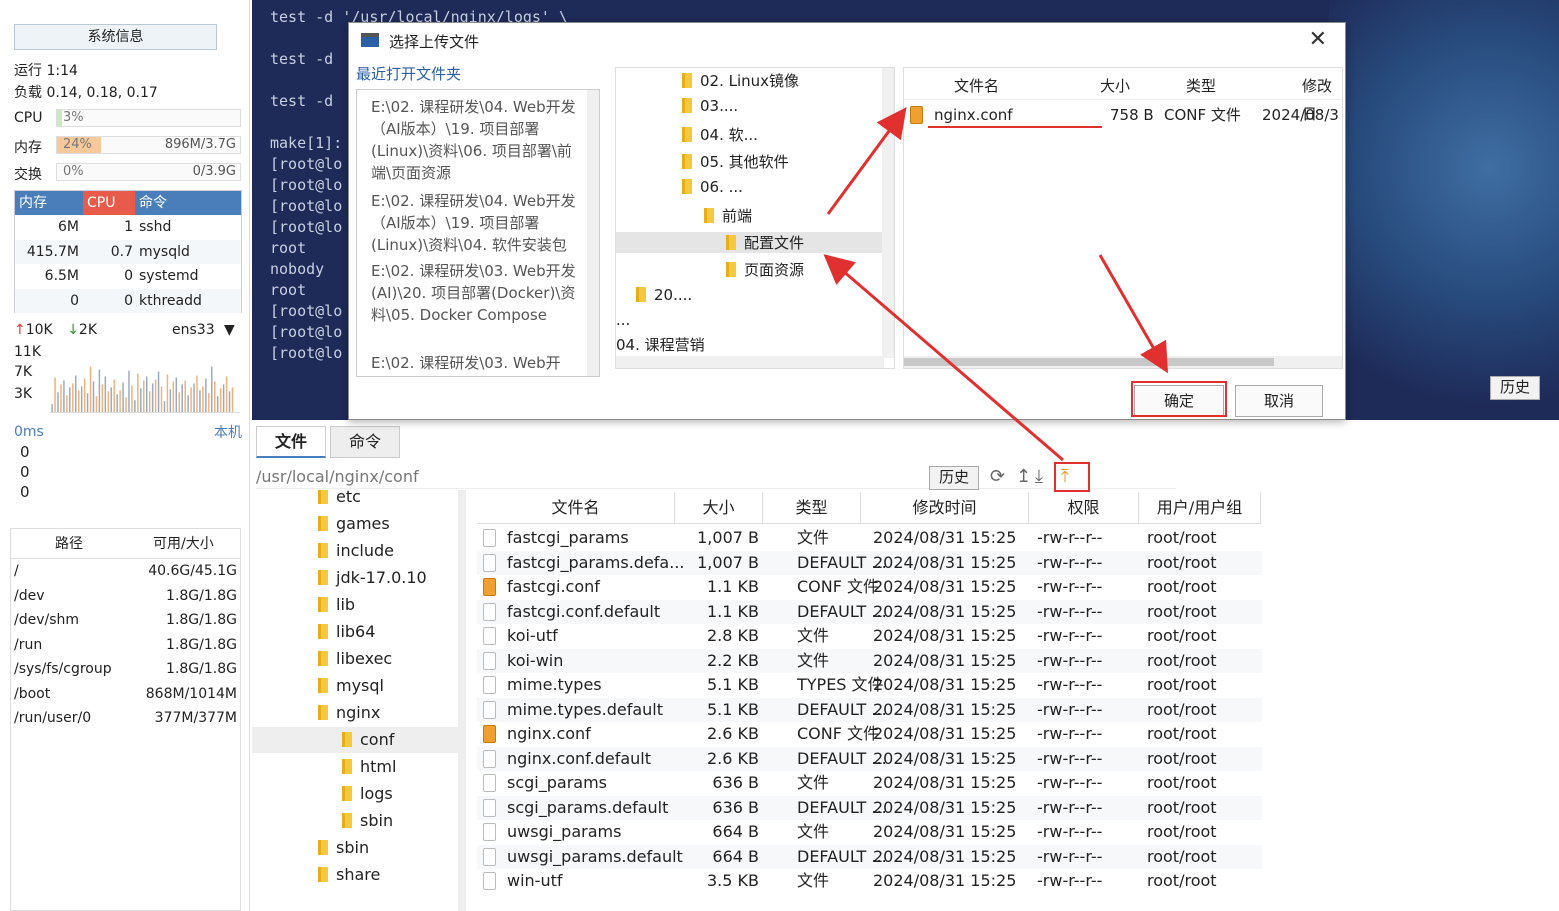  Describe the element at coordinates (751, 242) in the screenshot. I see `folder-tree-item: 配置文件` at that location.